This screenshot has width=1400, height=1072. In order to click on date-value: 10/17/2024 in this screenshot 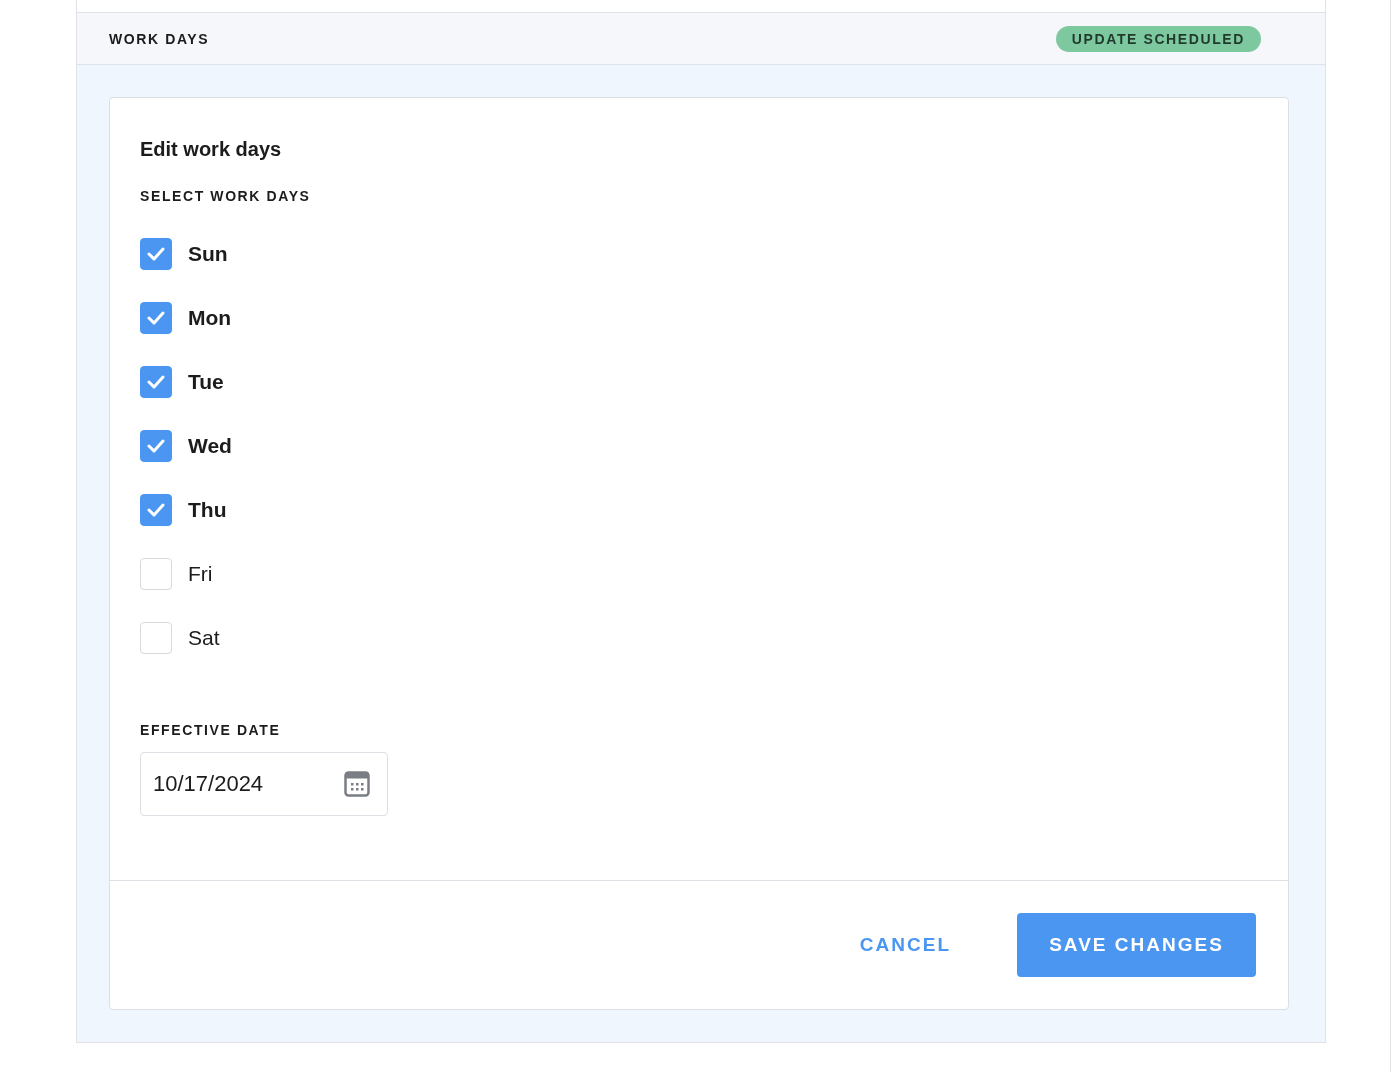, I will do `click(208, 784)`.